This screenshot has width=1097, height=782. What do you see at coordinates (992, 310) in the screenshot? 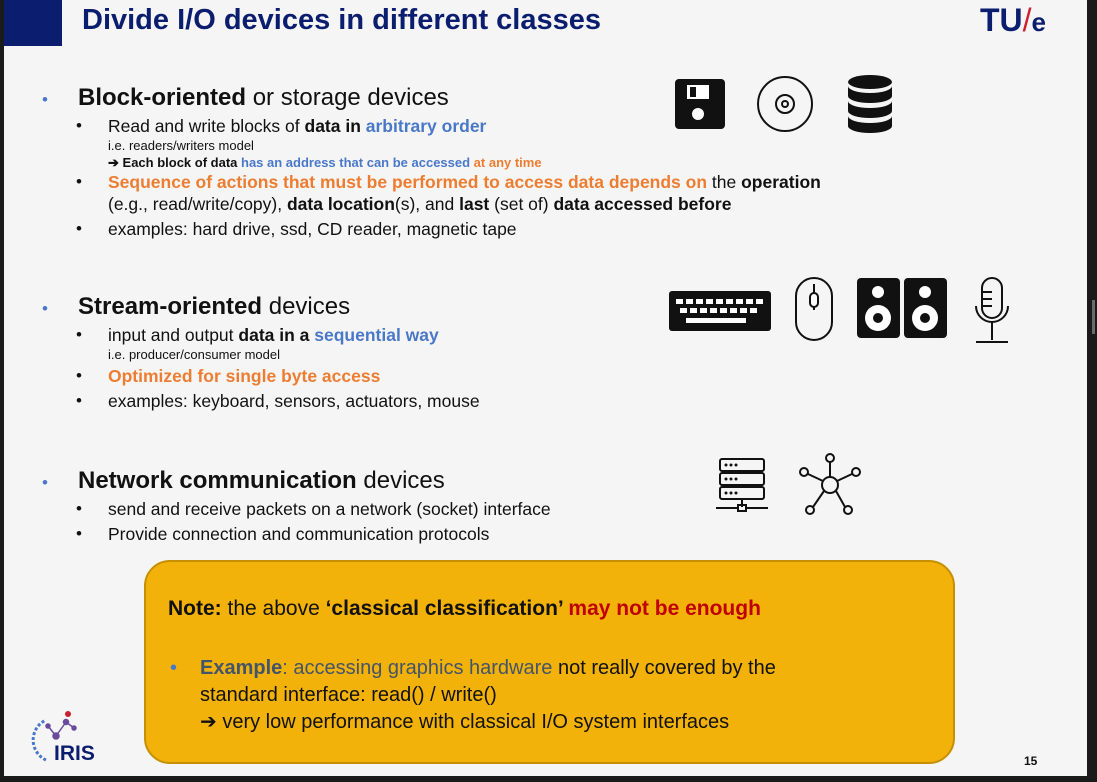
I see `microphone-icon` at bounding box center [992, 310].